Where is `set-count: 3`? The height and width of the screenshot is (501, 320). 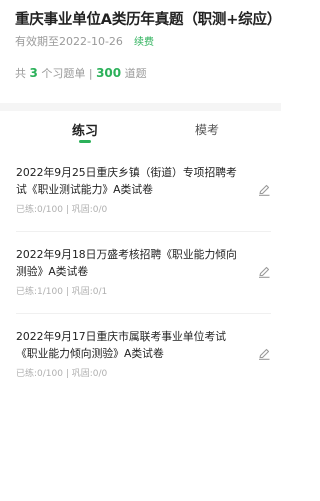
set-count: 3 is located at coordinates (33, 73).